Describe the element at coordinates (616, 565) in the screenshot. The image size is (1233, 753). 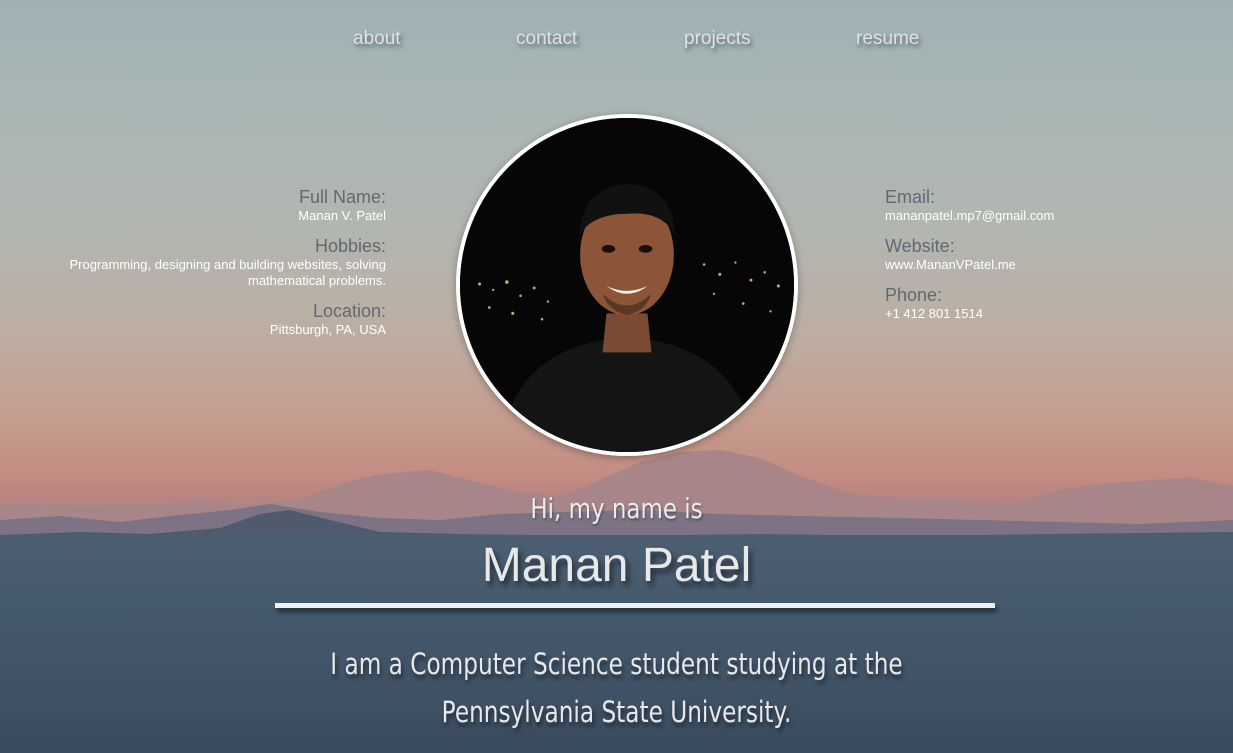
I see `hero-name: Manan Patel` at that location.